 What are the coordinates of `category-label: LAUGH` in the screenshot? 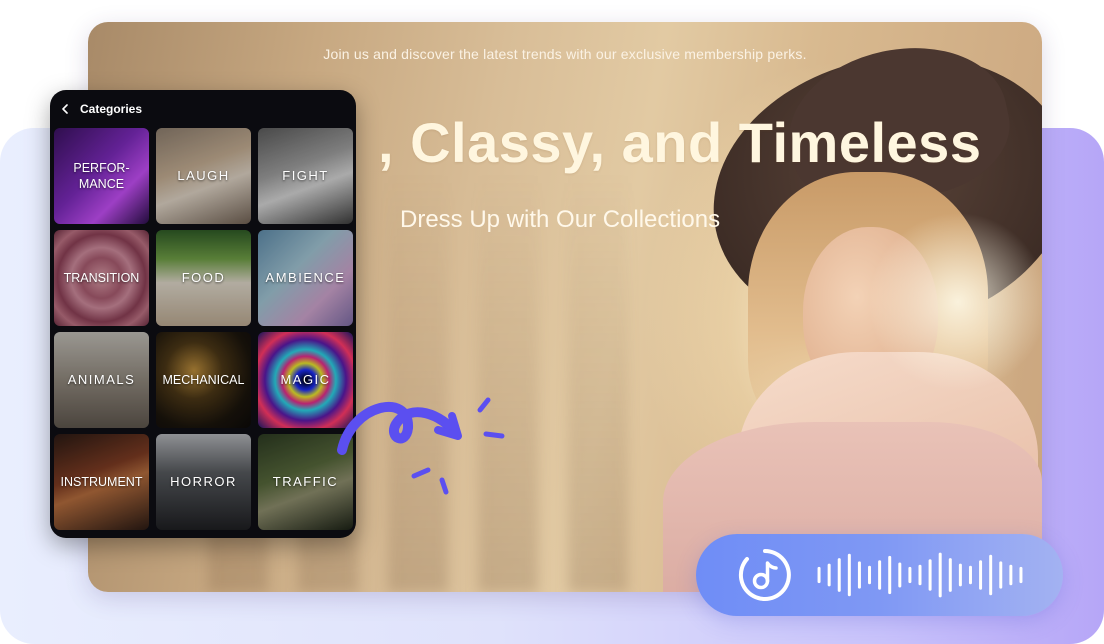 It's located at (203, 175).